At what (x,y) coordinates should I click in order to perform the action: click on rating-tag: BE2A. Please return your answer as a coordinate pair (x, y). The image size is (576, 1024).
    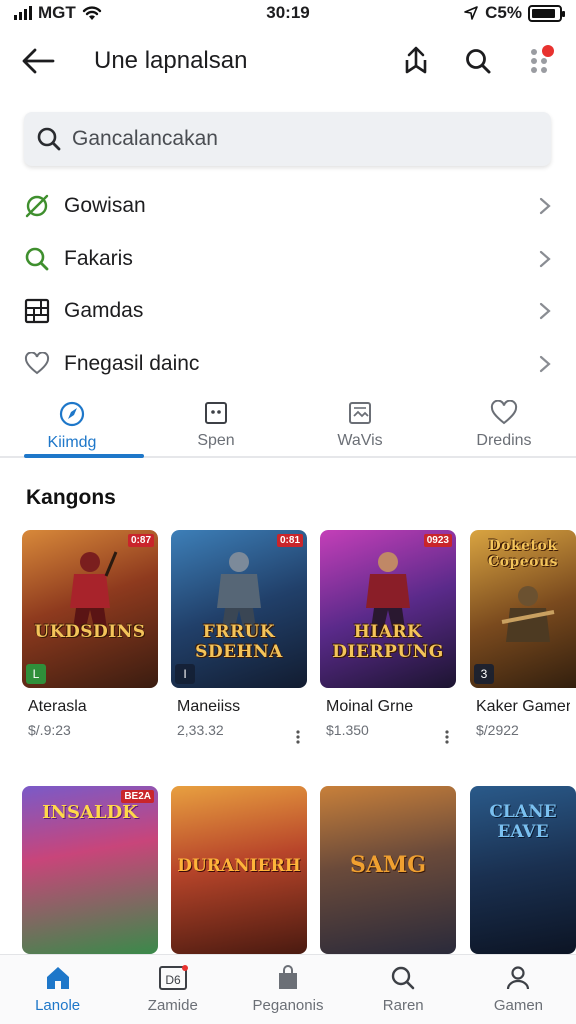
    Looking at the image, I should click on (137, 796).